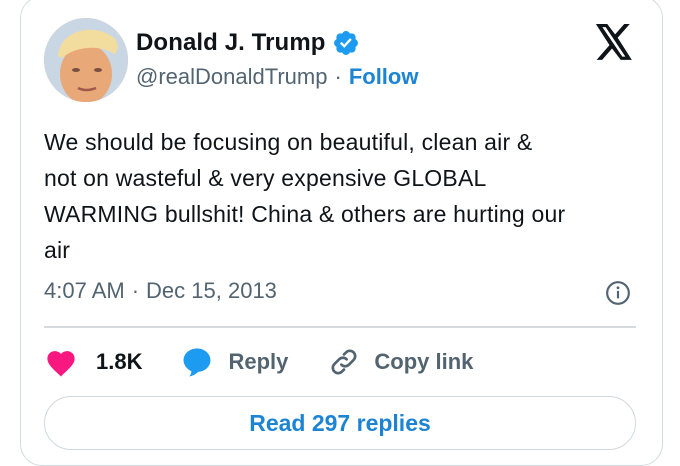  I want to click on action-bar: 1.8K Reply Copy link, so click(258, 362).